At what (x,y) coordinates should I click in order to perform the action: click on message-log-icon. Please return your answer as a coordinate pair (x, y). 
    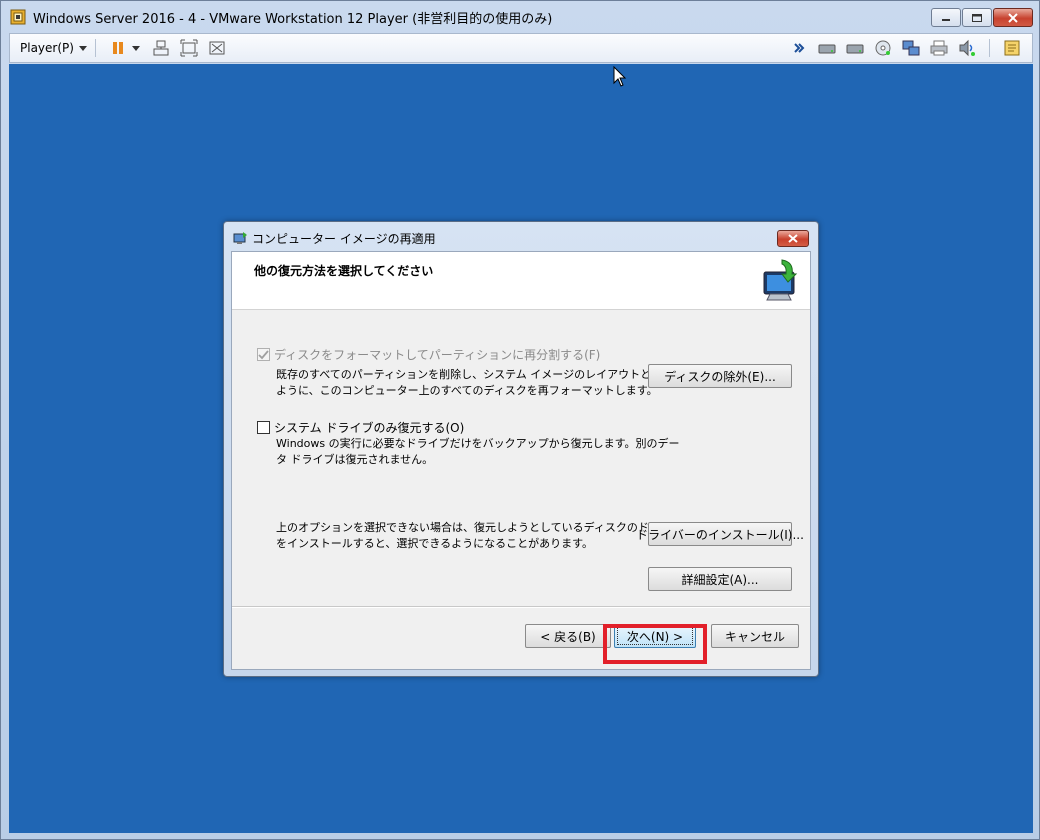
    Looking at the image, I should click on (1012, 48).